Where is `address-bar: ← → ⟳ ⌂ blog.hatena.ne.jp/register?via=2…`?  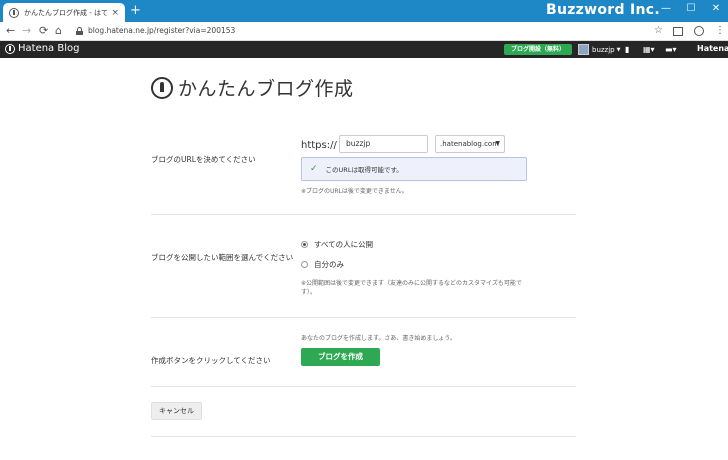 address-bar: ← → ⟳ ⌂ blog.hatena.ne.jp/register?via=2… is located at coordinates (364, 31).